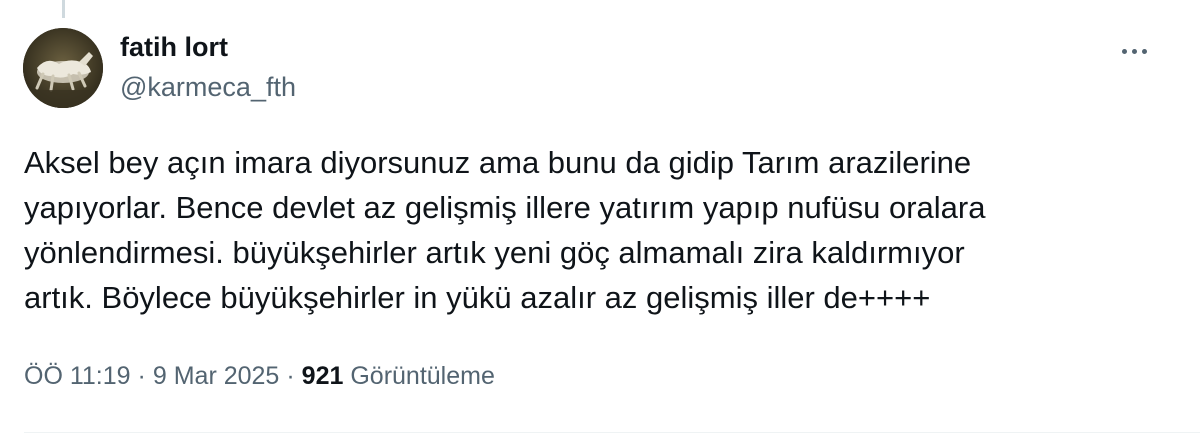  What do you see at coordinates (323, 376) in the screenshot?
I see `views-count: 921` at bounding box center [323, 376].